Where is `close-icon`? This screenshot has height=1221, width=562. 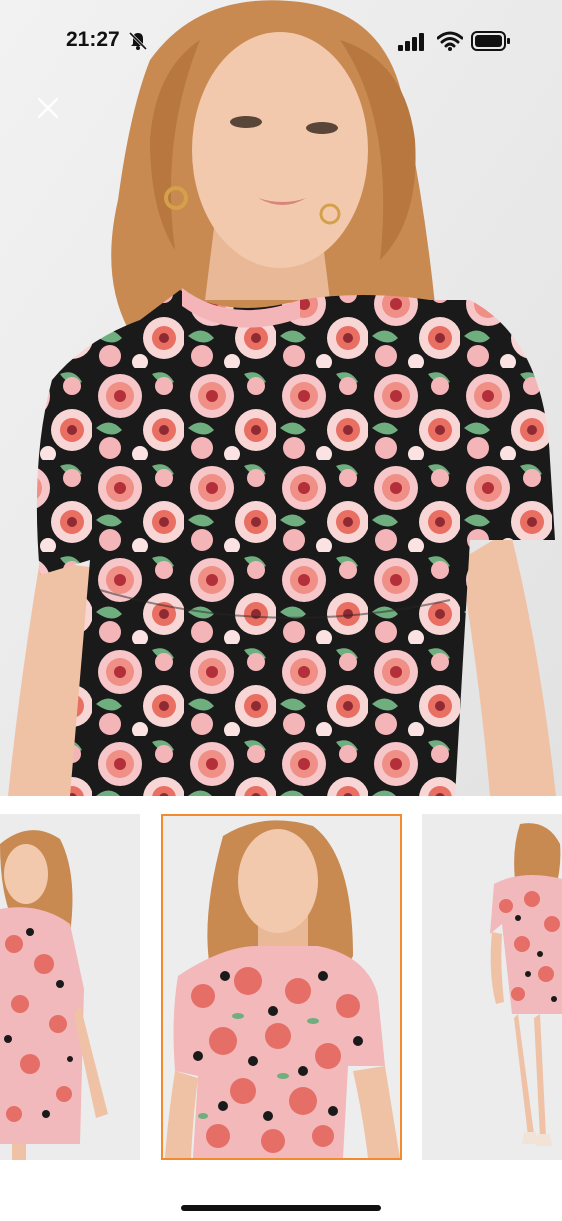 close-icon is located at coordinates (48, 108).